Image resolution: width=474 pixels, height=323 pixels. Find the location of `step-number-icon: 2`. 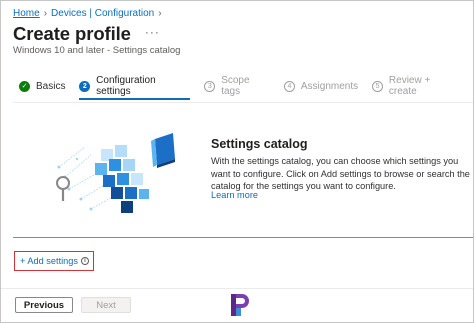

step-number-icon: 2 is located at coordinates (85, 86).